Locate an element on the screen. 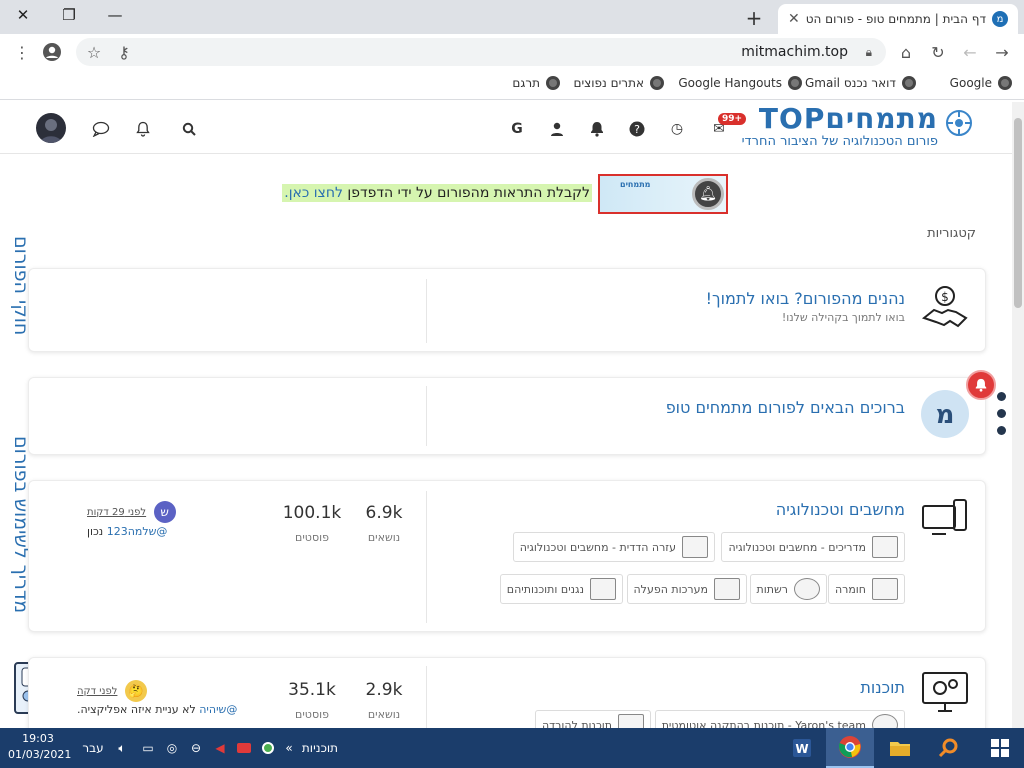 The height and width of the screenshot is (768, 1024). last-post-emoji-avatar: 🤔 is located at coordinates (135, 691).